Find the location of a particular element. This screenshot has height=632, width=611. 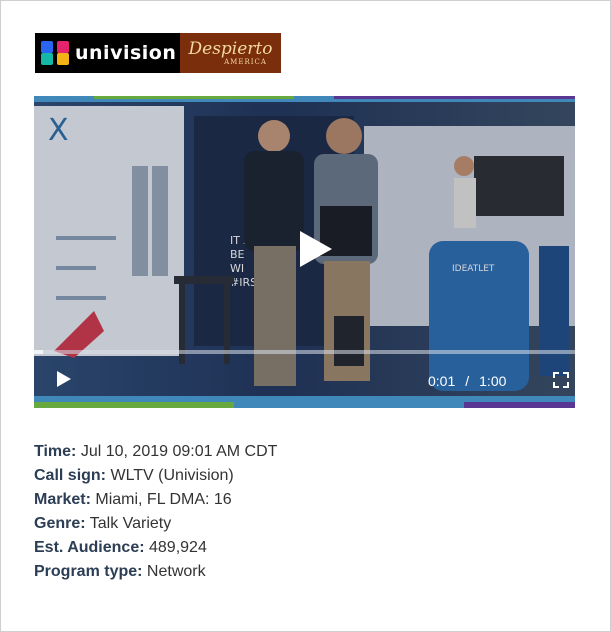

current-time: 0:01 is located at coordinates (442, 381).